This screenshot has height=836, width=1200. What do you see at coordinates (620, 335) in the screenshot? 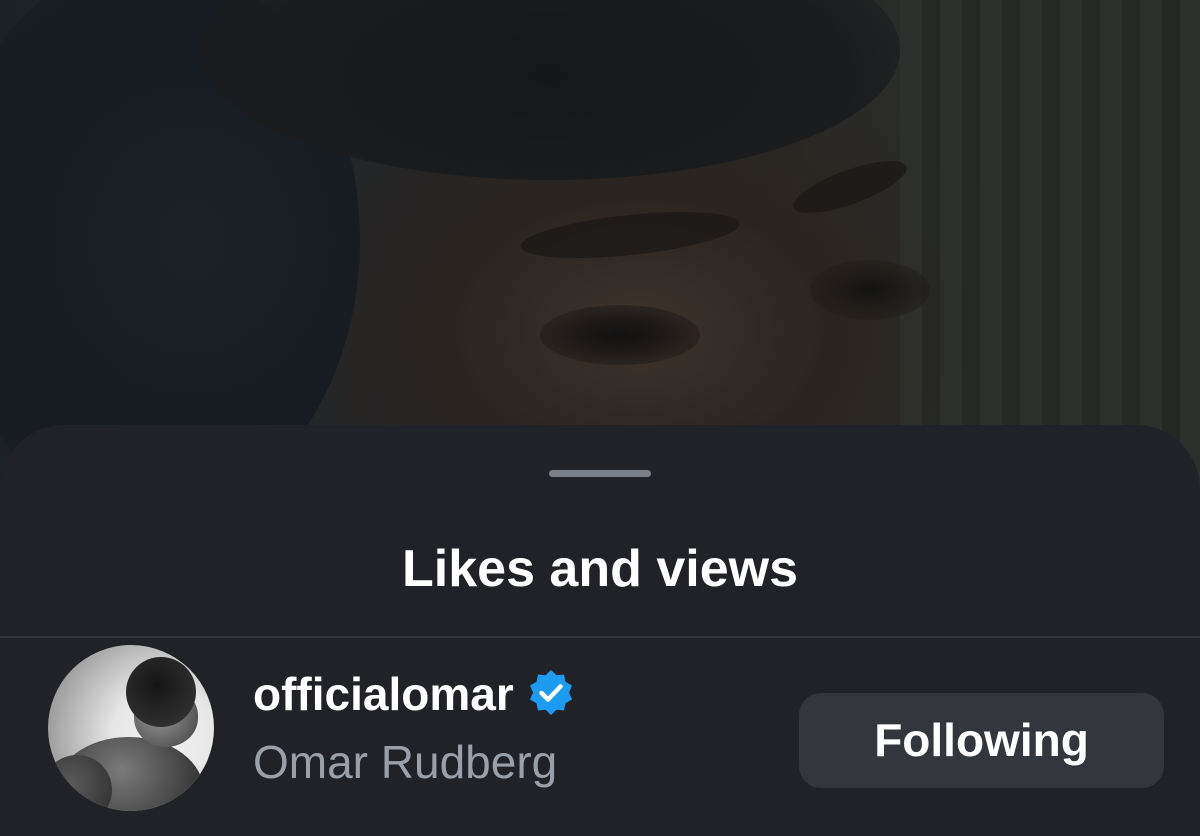
I see `background-eye-shape` at bounding box center [620, 335].